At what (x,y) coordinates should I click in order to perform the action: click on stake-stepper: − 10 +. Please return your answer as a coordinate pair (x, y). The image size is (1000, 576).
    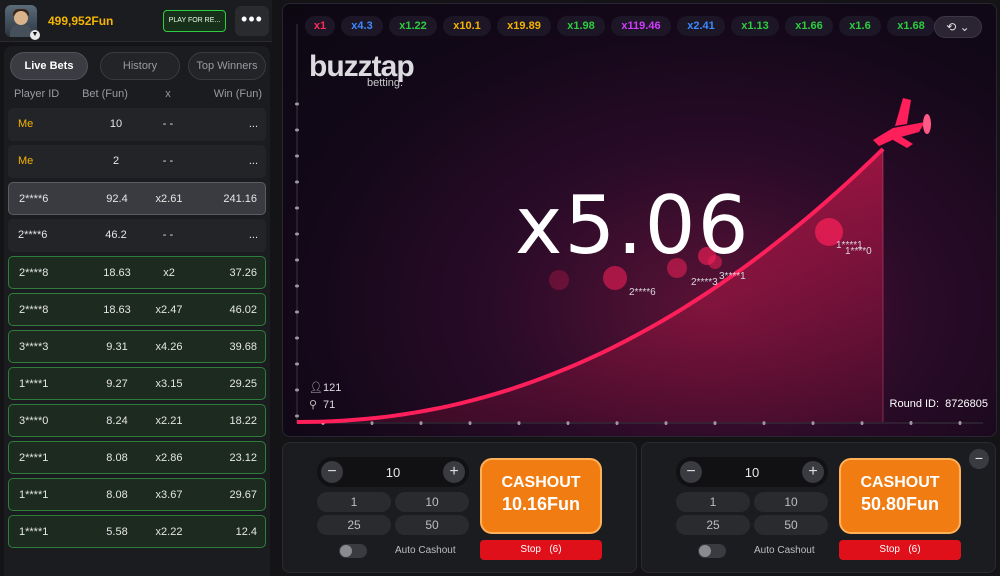
    Looking at the image, I should click on (752, 472).